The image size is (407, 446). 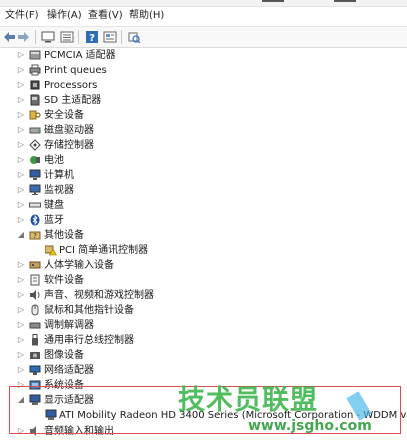 I want to click on monitor-icon, so click(x=35, y=190).